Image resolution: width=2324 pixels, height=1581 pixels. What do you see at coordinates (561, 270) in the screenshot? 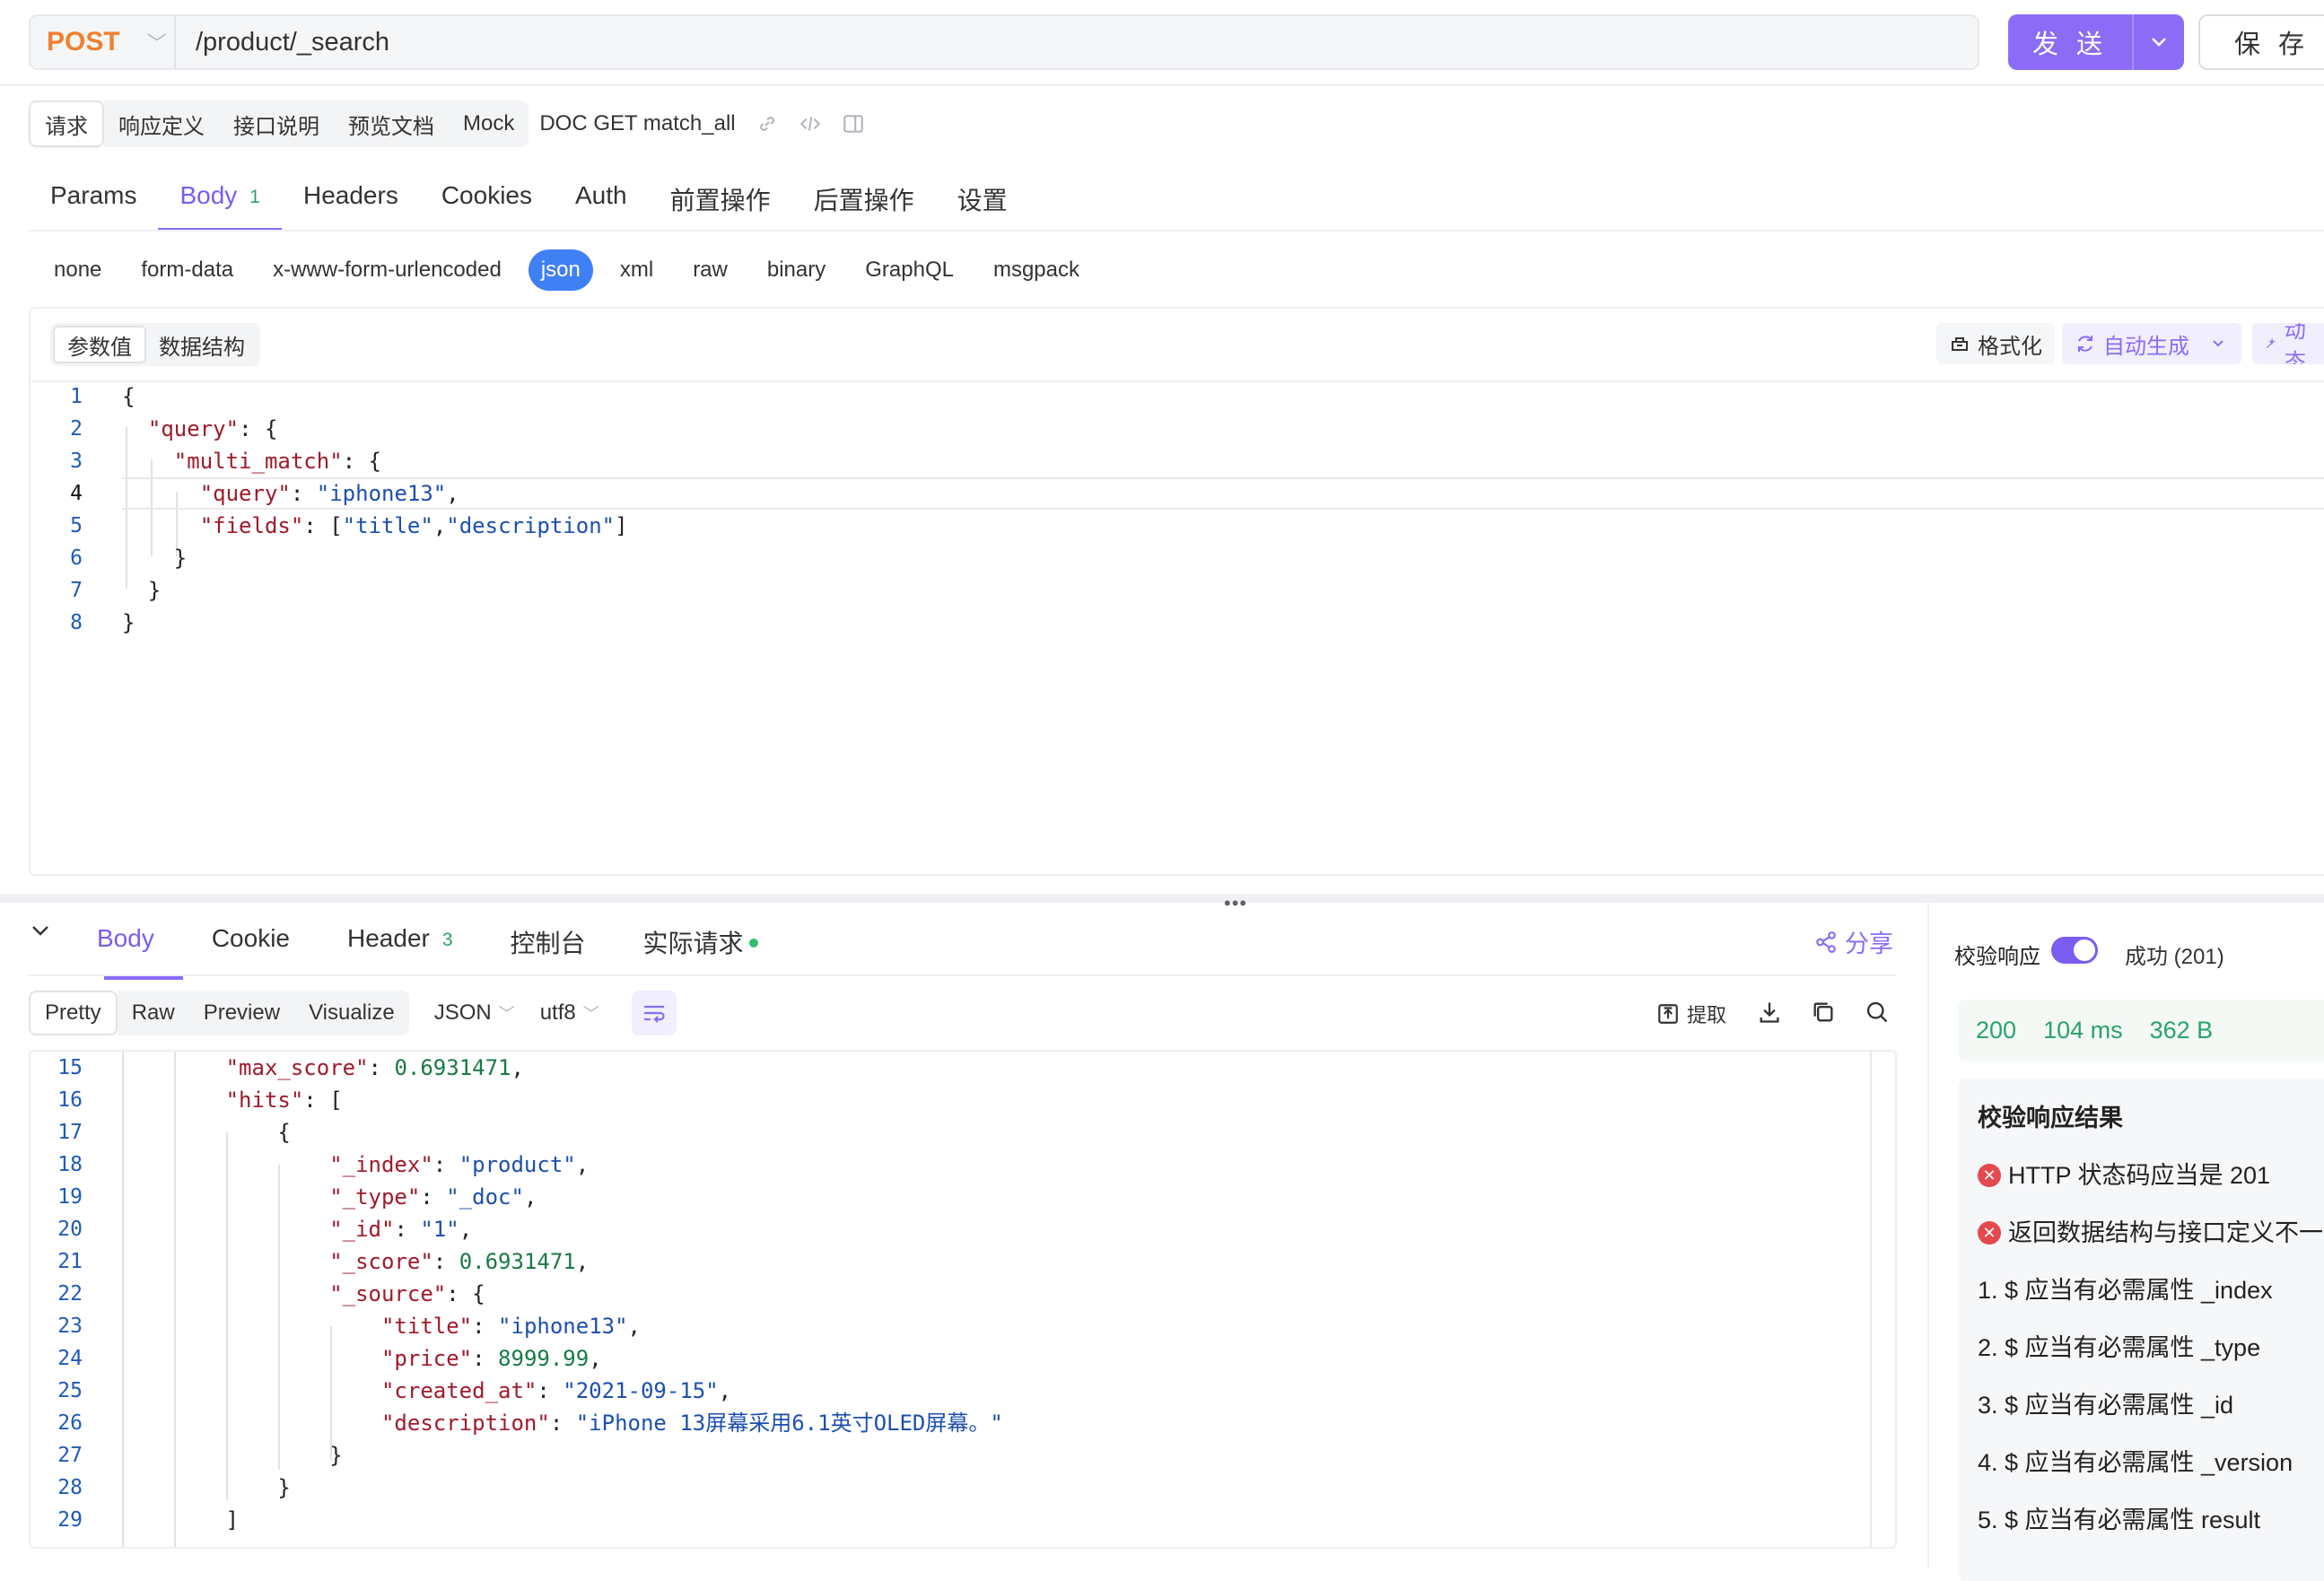
I see `body-type-json: json` at bounding box center [561, 270].